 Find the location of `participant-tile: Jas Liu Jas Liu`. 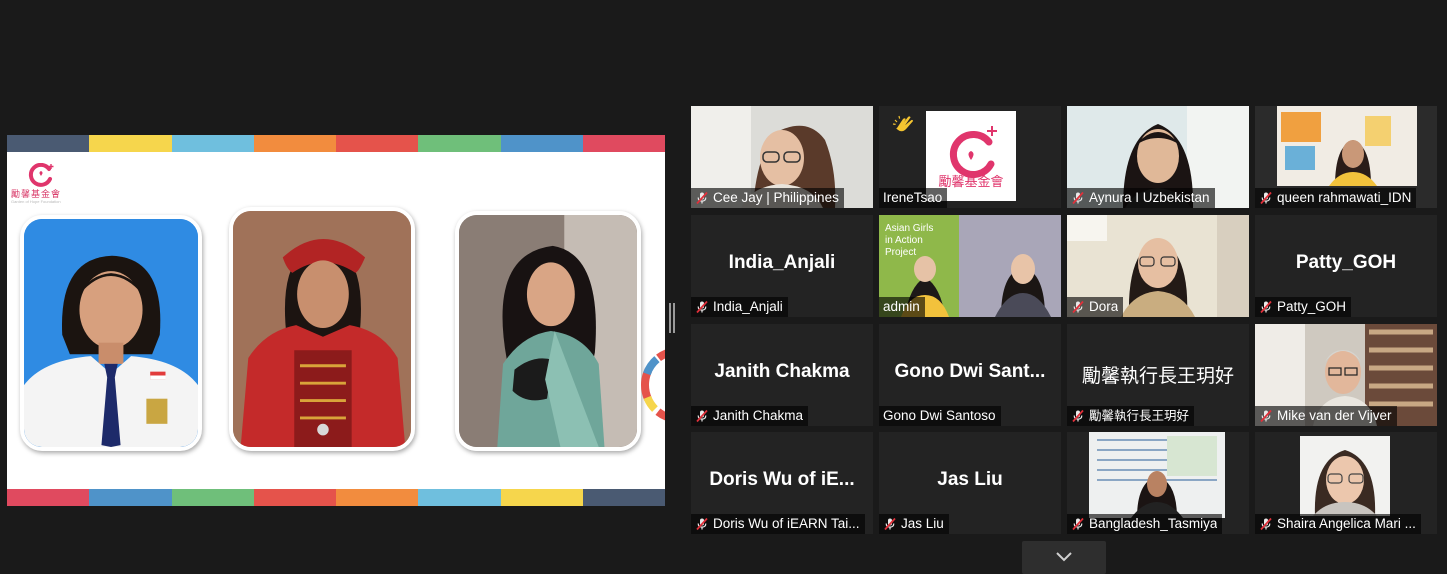

participant-tile: Jas Liu Jas Liu is located at coordinates (970, 483).